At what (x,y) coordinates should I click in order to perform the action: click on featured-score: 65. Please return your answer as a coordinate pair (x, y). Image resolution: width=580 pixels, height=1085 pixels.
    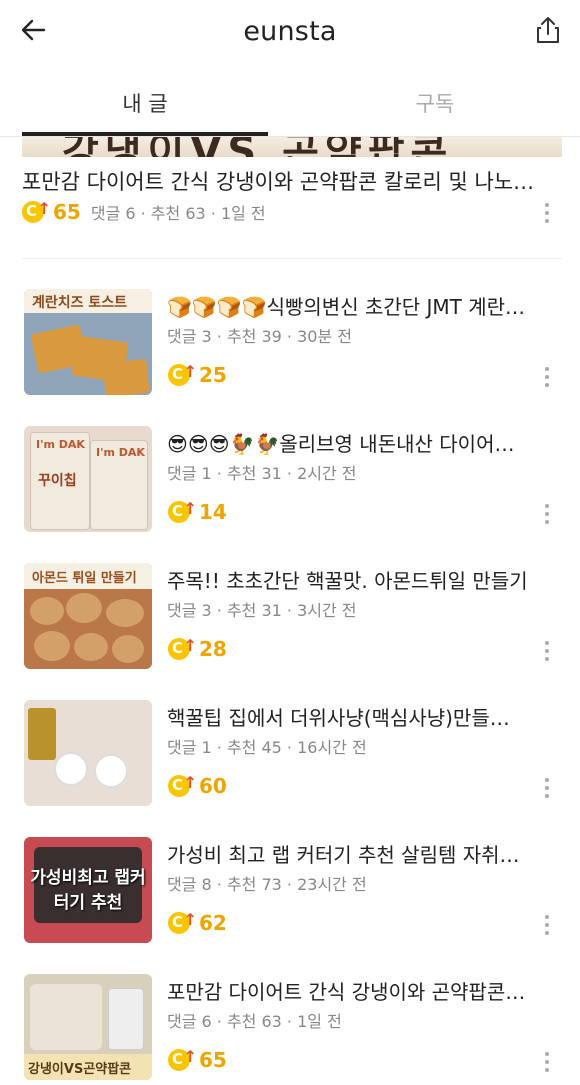
    Looking at the image, I should click on (67, 212).